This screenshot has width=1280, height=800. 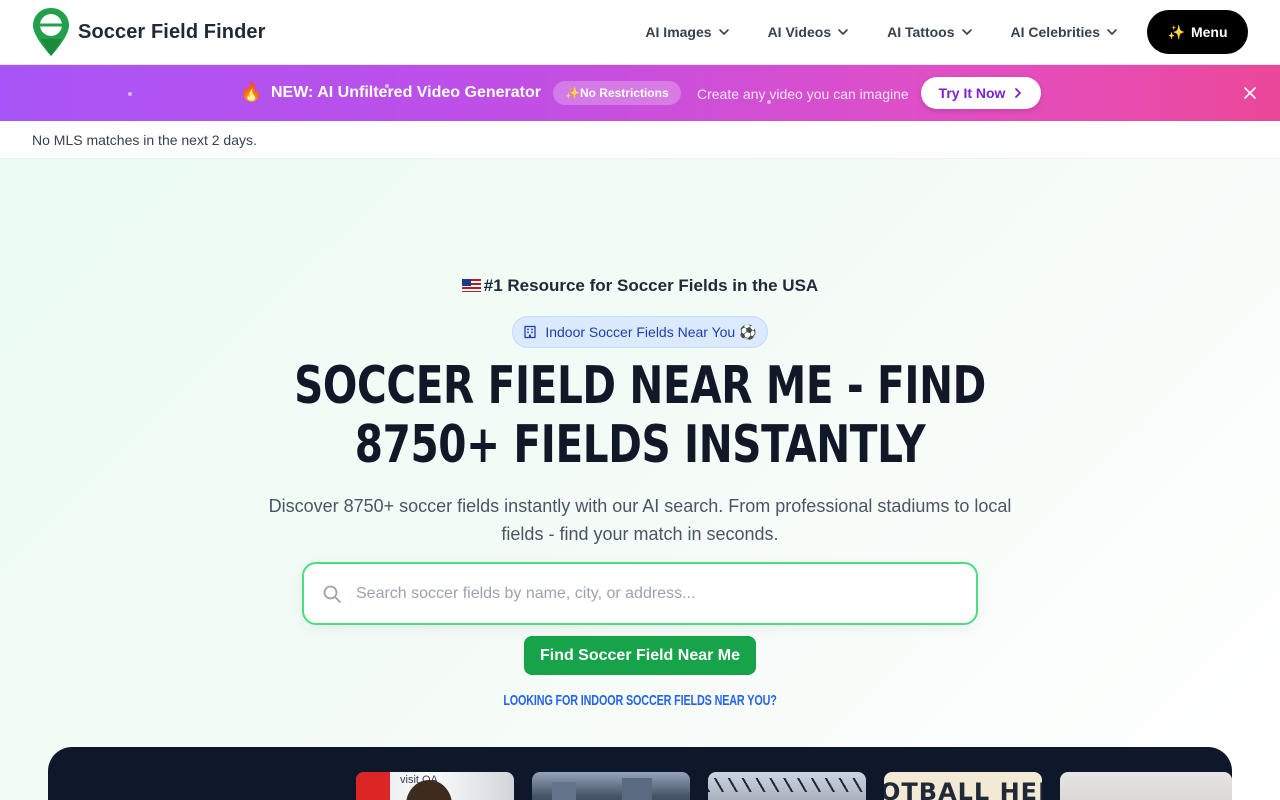 I want to click on video-thumbnail: visit QA, so click(x=435, y=786).